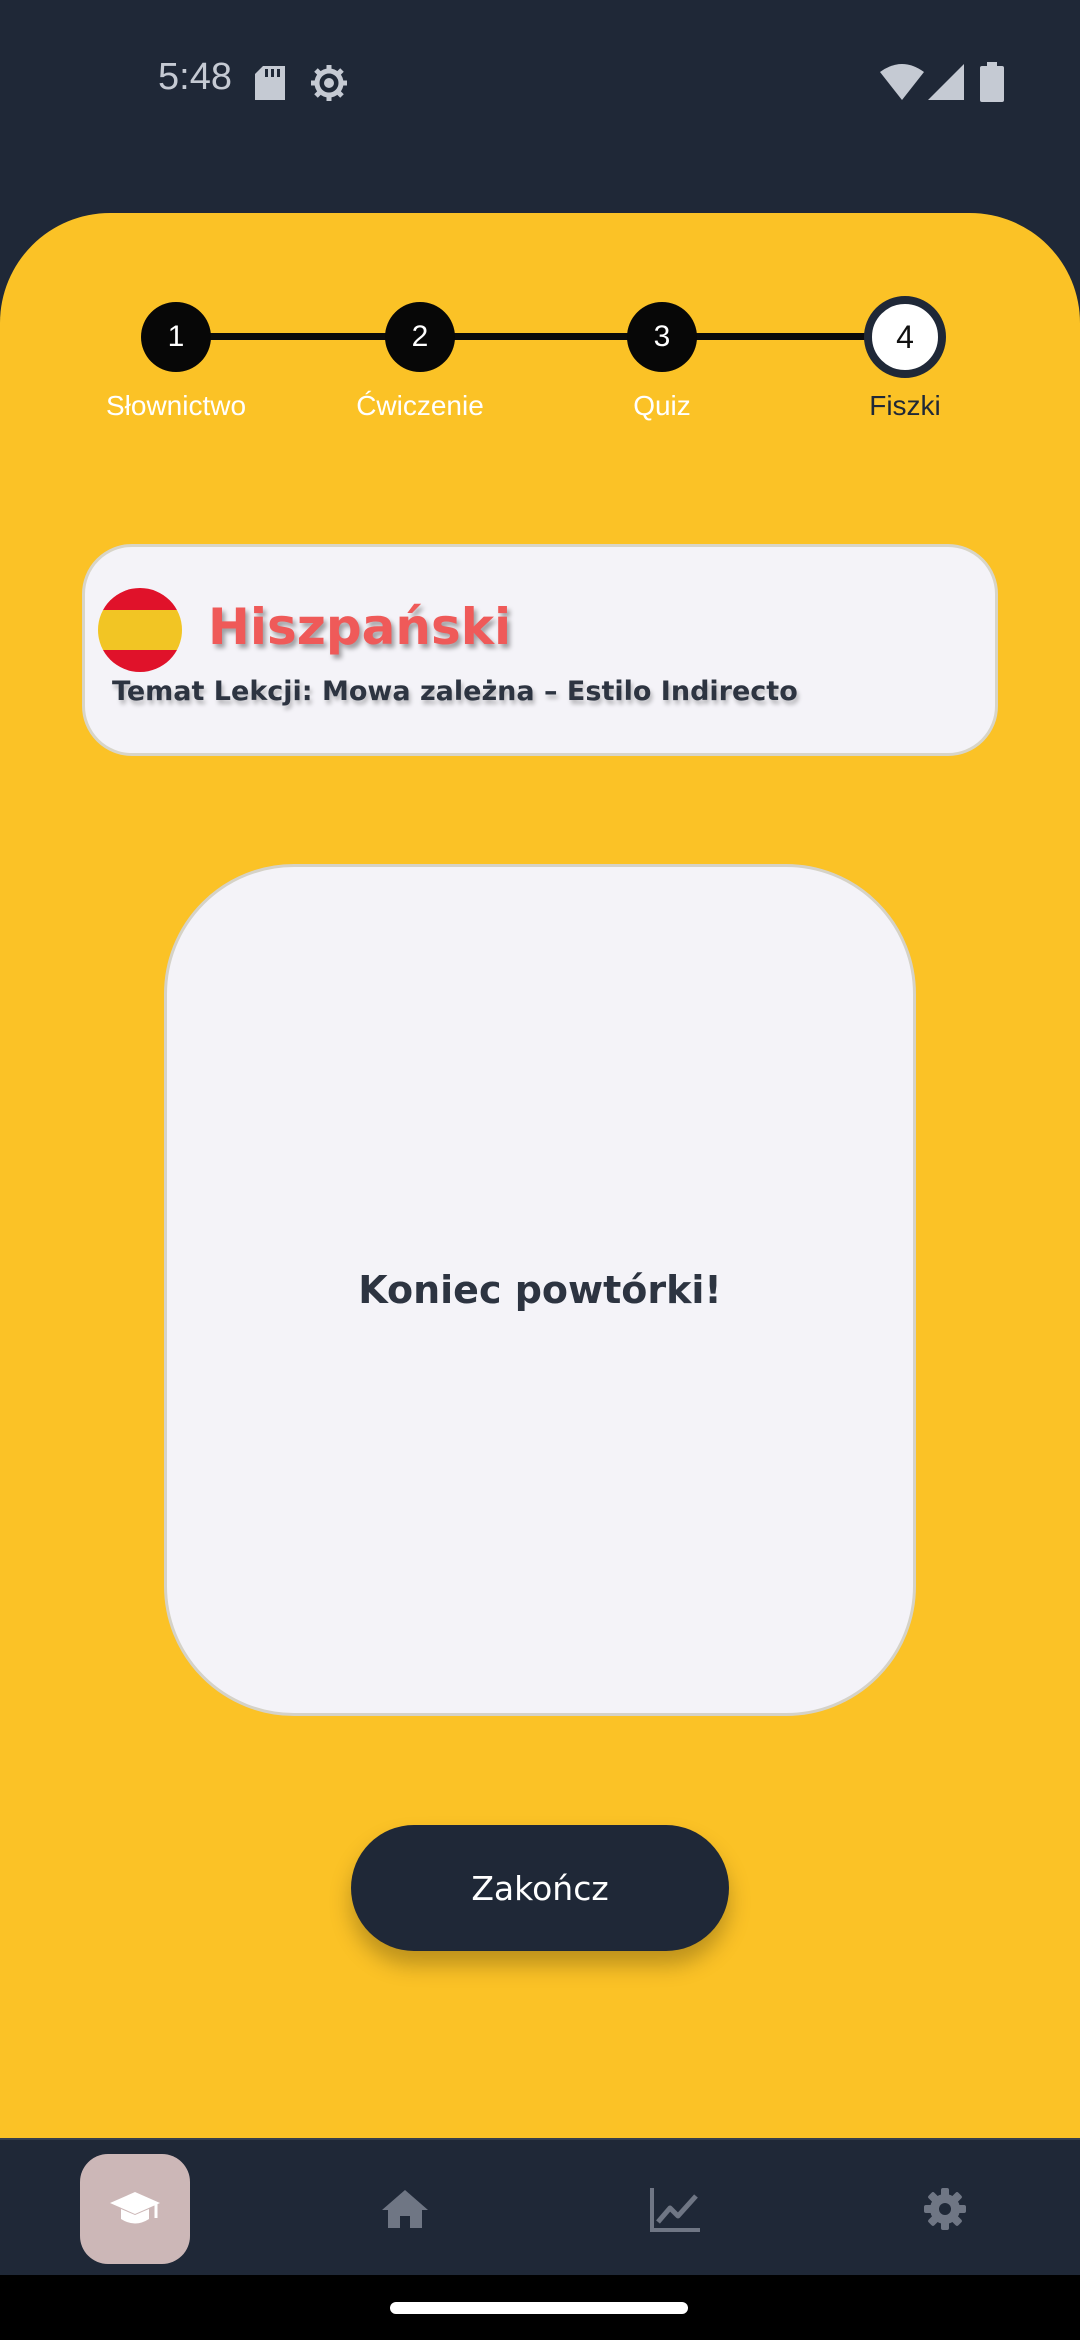 This screenshot has height=2340, width=1080. I want to click on gear-icon, so click(945, 2209).